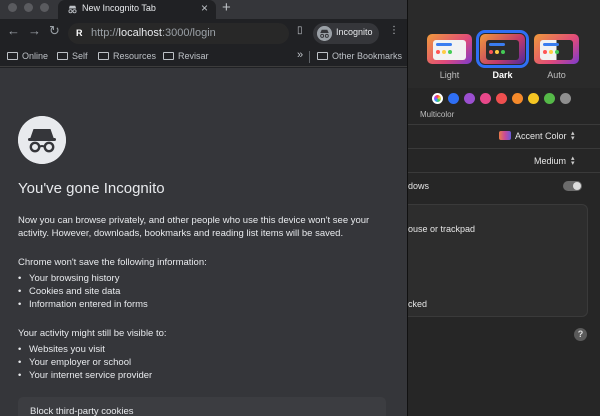  What do you see at coordinates (565, 98) in the screenshot?
I see `swatch-graphite` at bounding box center [565, 98].